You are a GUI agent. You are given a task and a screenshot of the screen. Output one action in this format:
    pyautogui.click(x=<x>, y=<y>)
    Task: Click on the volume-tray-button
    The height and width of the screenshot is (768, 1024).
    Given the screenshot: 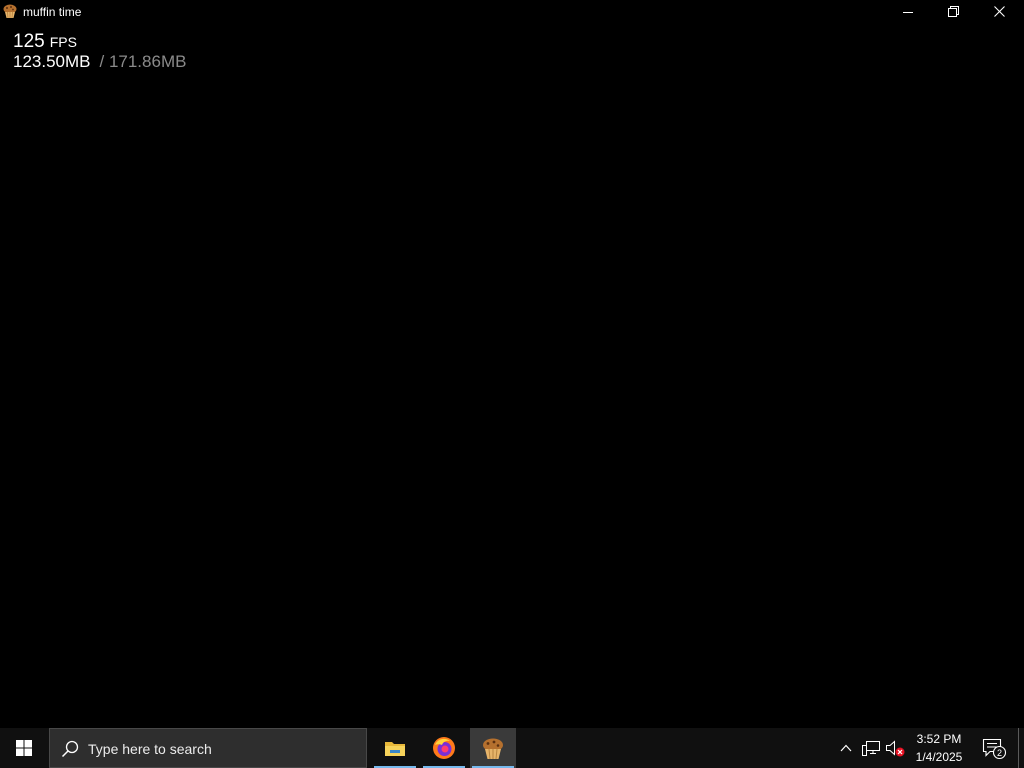 What is the action you would take?
    pyautogui.click(x=895, y=748)
    